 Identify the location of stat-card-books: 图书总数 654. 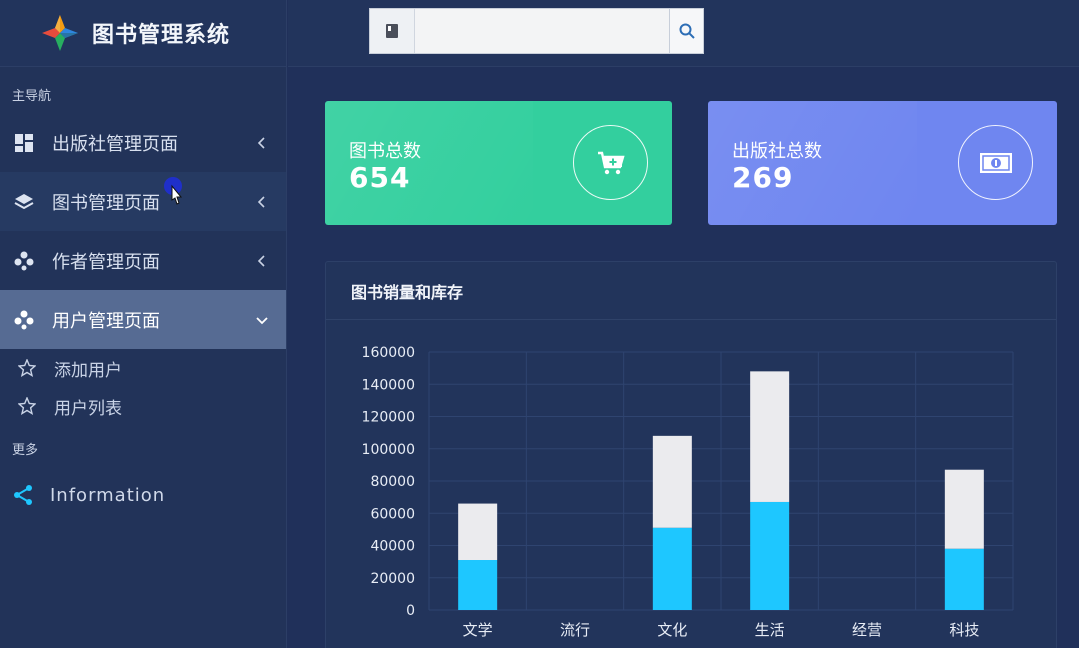
(498, 163).